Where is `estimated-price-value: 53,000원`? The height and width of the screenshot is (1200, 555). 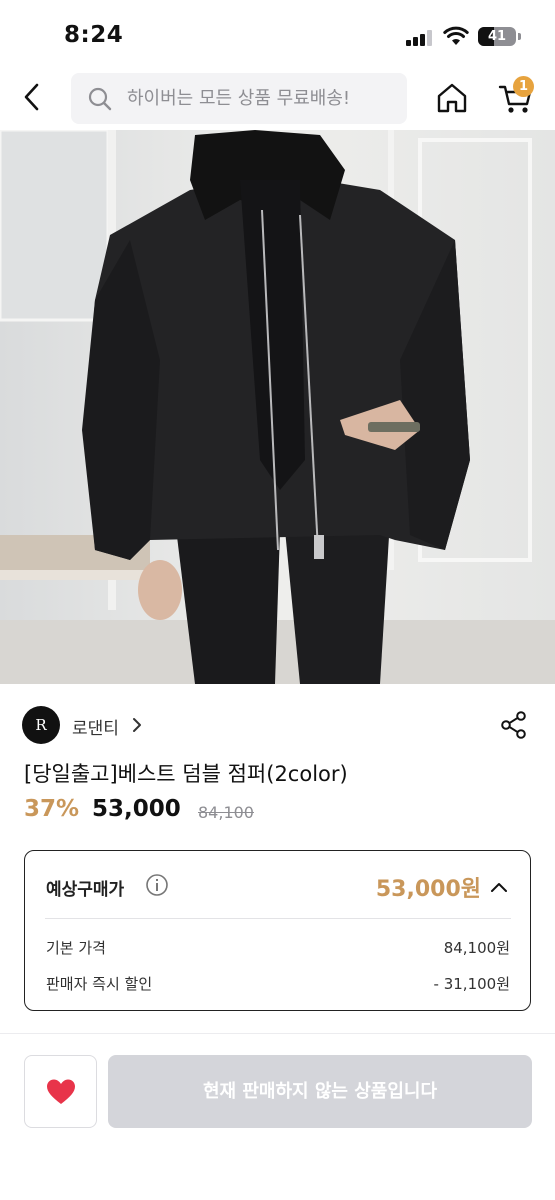 estimated-price-value: 53,000원 is located at coordinates (428, 889).